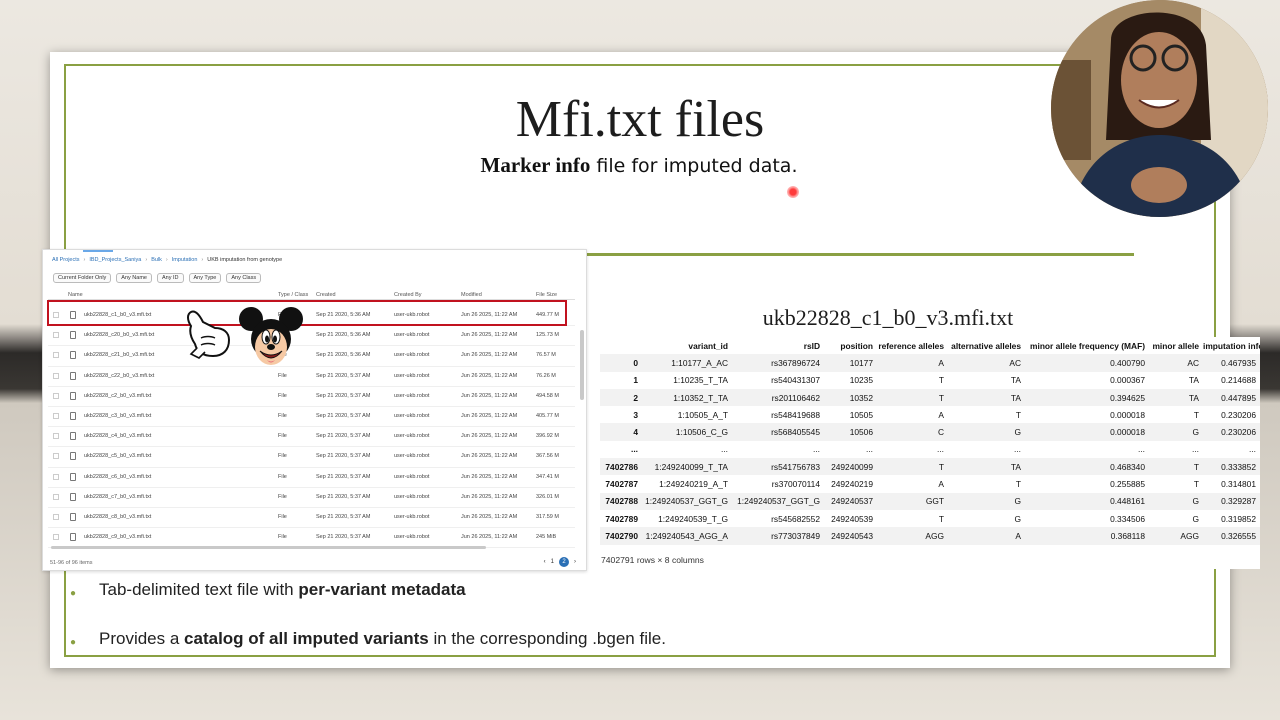 The height and width of the screenshot is (720, 1280). Describe the element at coordinates (1087, 345) in the screenshot. I see `dataframe-column-header: minor allele frequency (MAF)` at that location.